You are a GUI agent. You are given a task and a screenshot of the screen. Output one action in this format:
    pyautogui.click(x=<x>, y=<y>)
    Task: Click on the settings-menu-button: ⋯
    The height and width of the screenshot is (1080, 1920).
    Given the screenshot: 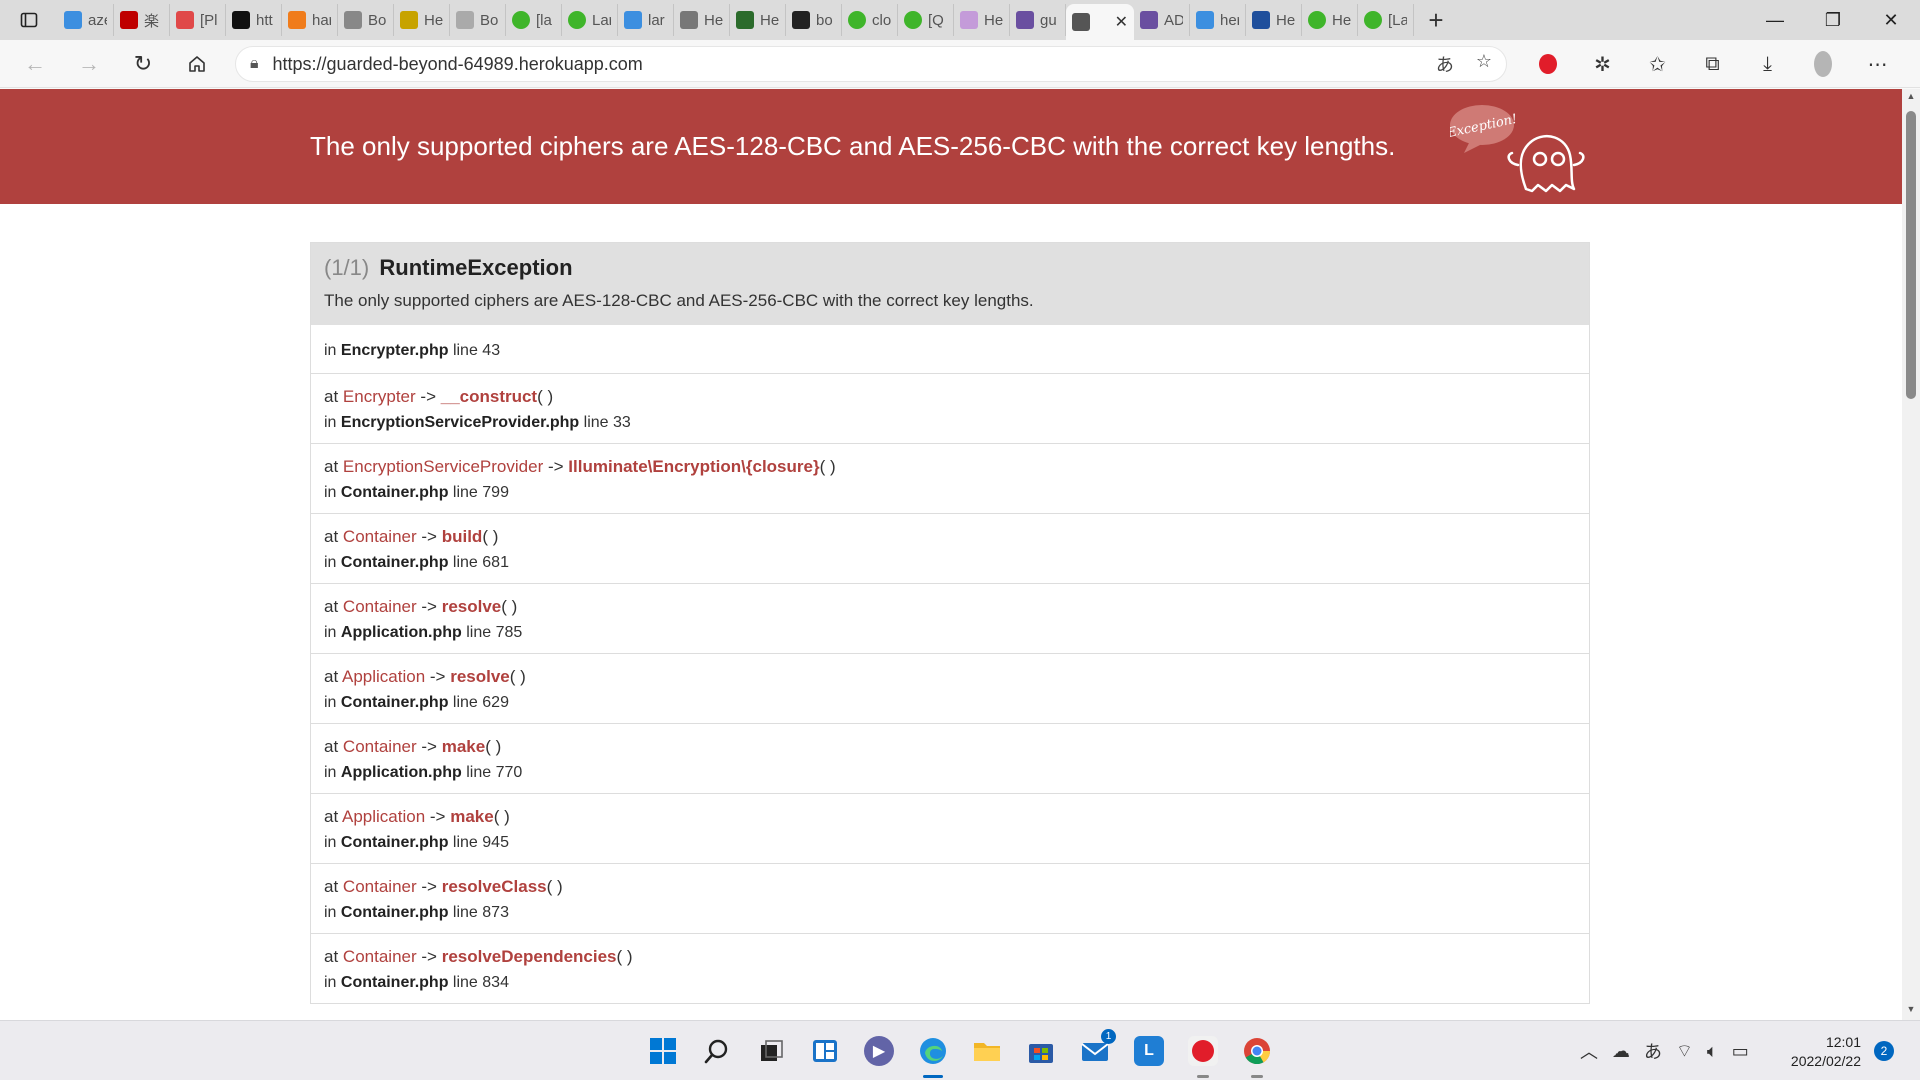 What is the action you would take?
    pyautogui.click(x=1877, y=64)
    